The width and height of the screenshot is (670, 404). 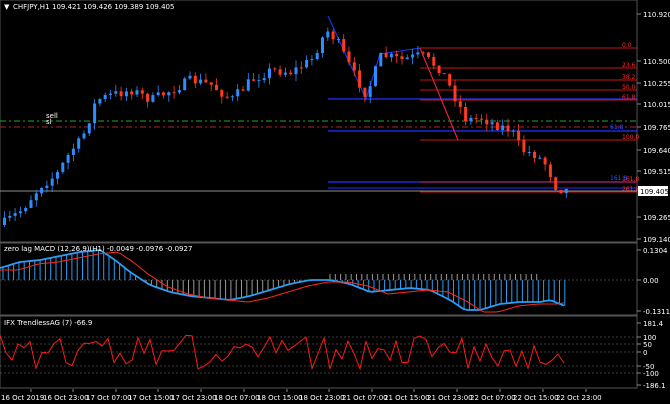 What do you see at coordinates (407, 398) in the screenshot?
I see `time-tick-label: 21 Oct 15:00` at bounding box center [407, 398].